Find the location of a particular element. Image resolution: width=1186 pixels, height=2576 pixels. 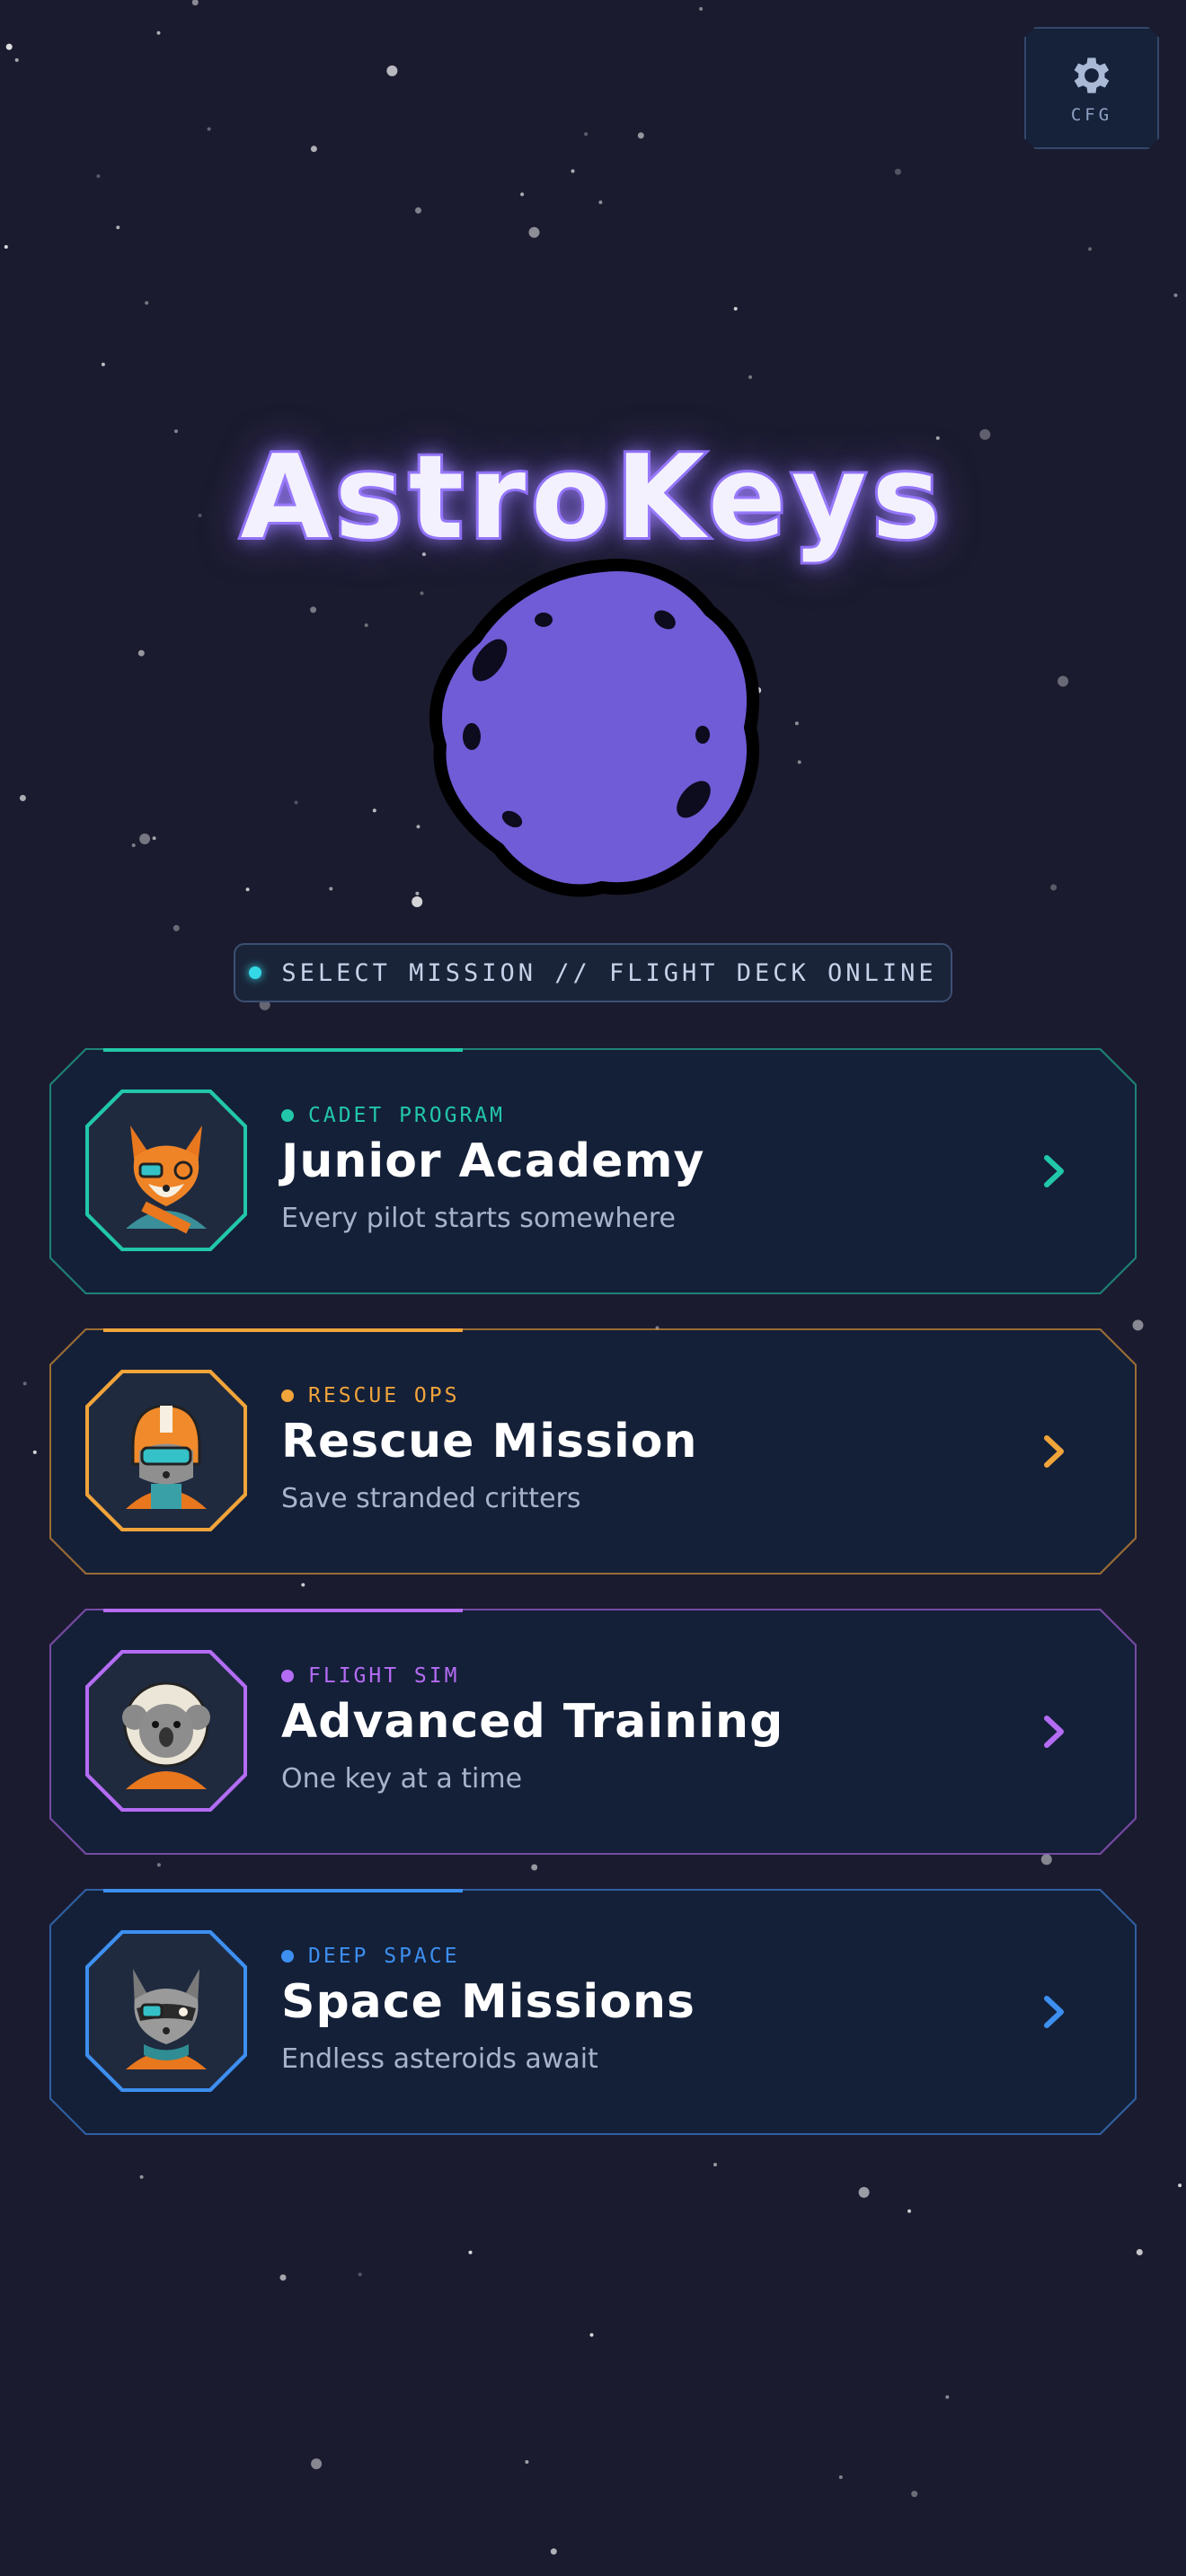

settings-button: CFG is located at coordinates (1091, 88).